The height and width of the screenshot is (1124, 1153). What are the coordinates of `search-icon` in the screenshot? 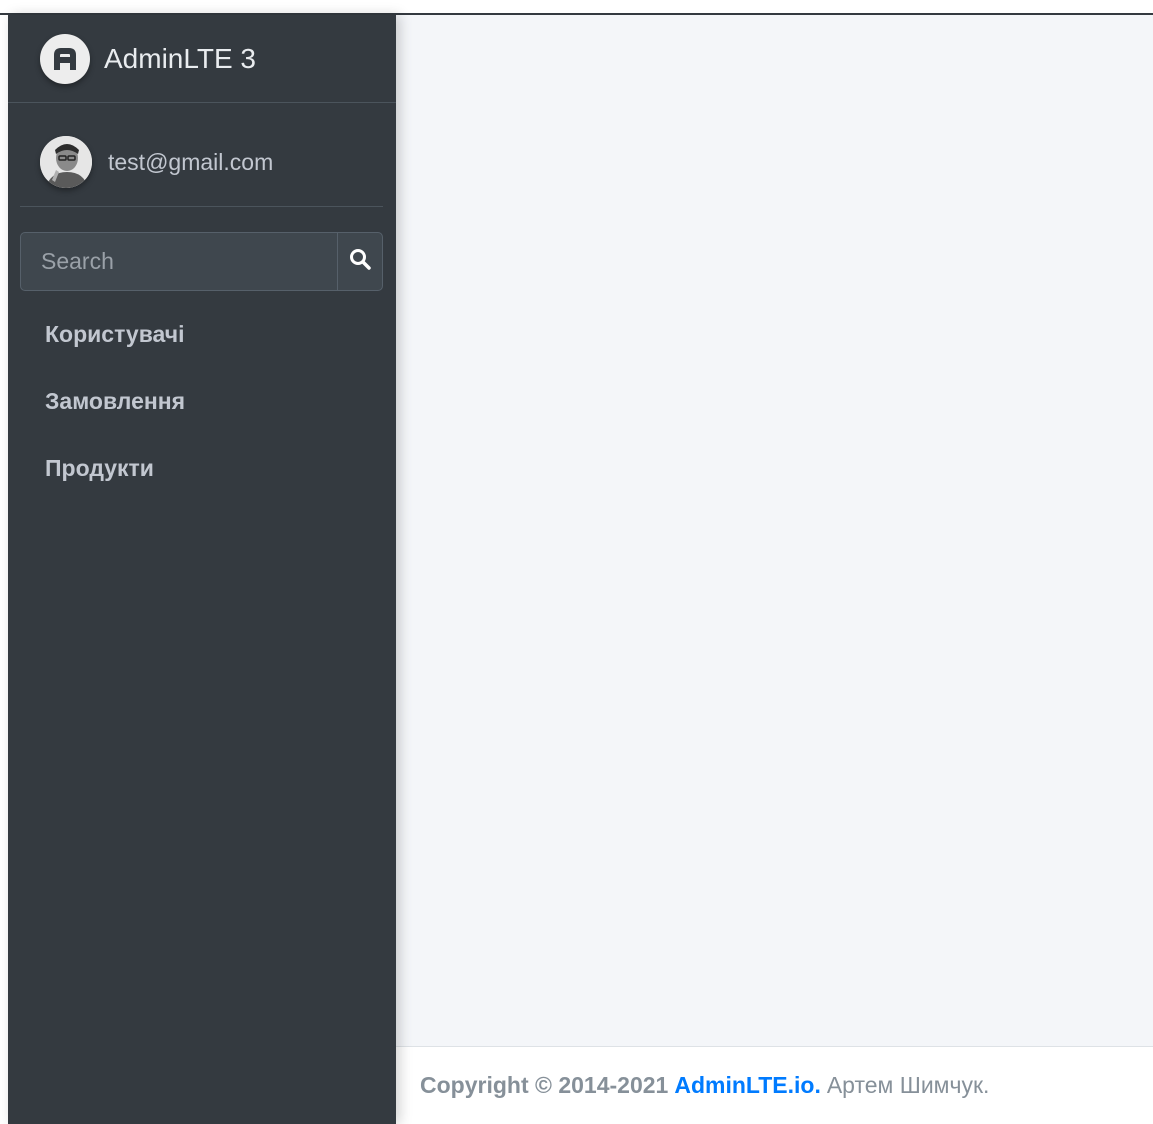 It's located at (360, 261).